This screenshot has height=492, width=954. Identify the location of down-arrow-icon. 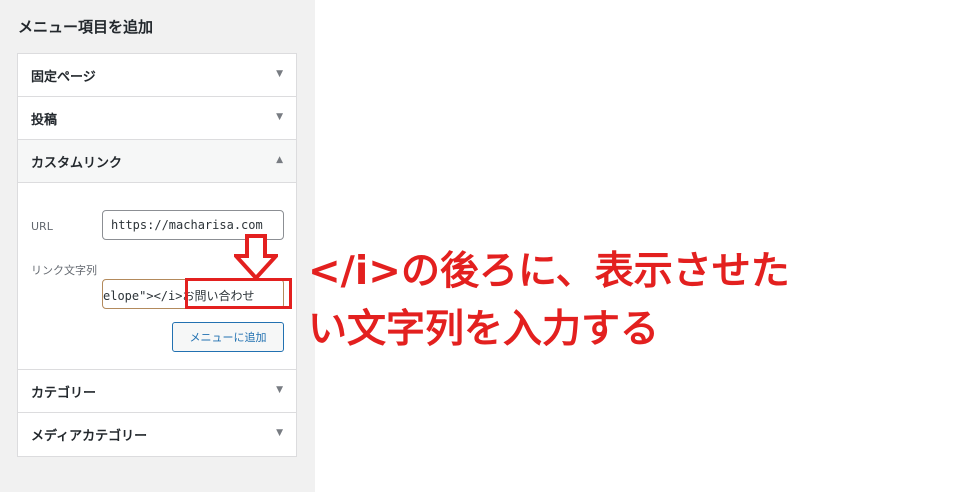
(256, 257).